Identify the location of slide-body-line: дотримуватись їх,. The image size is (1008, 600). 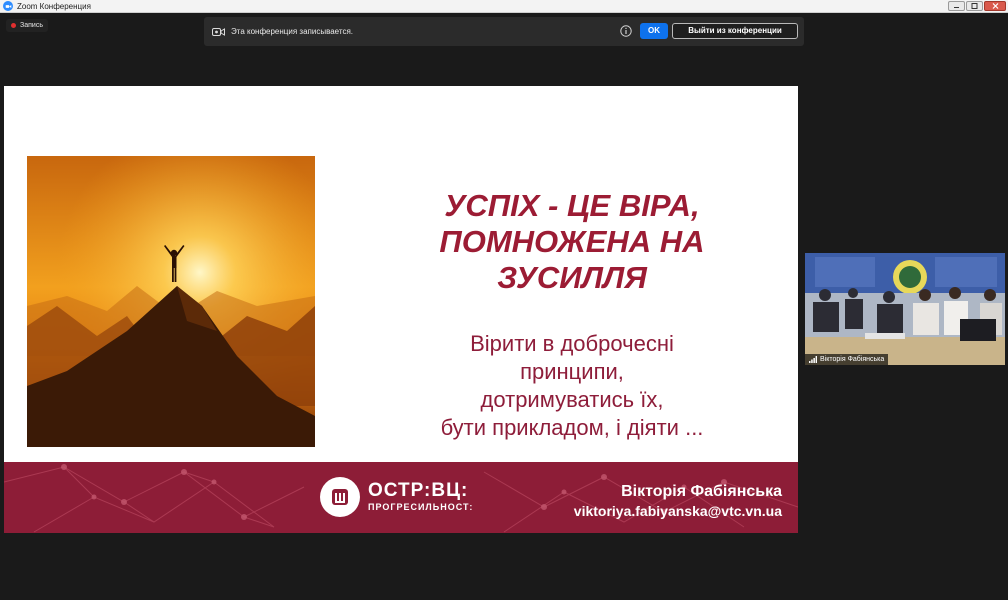
(572, 399).